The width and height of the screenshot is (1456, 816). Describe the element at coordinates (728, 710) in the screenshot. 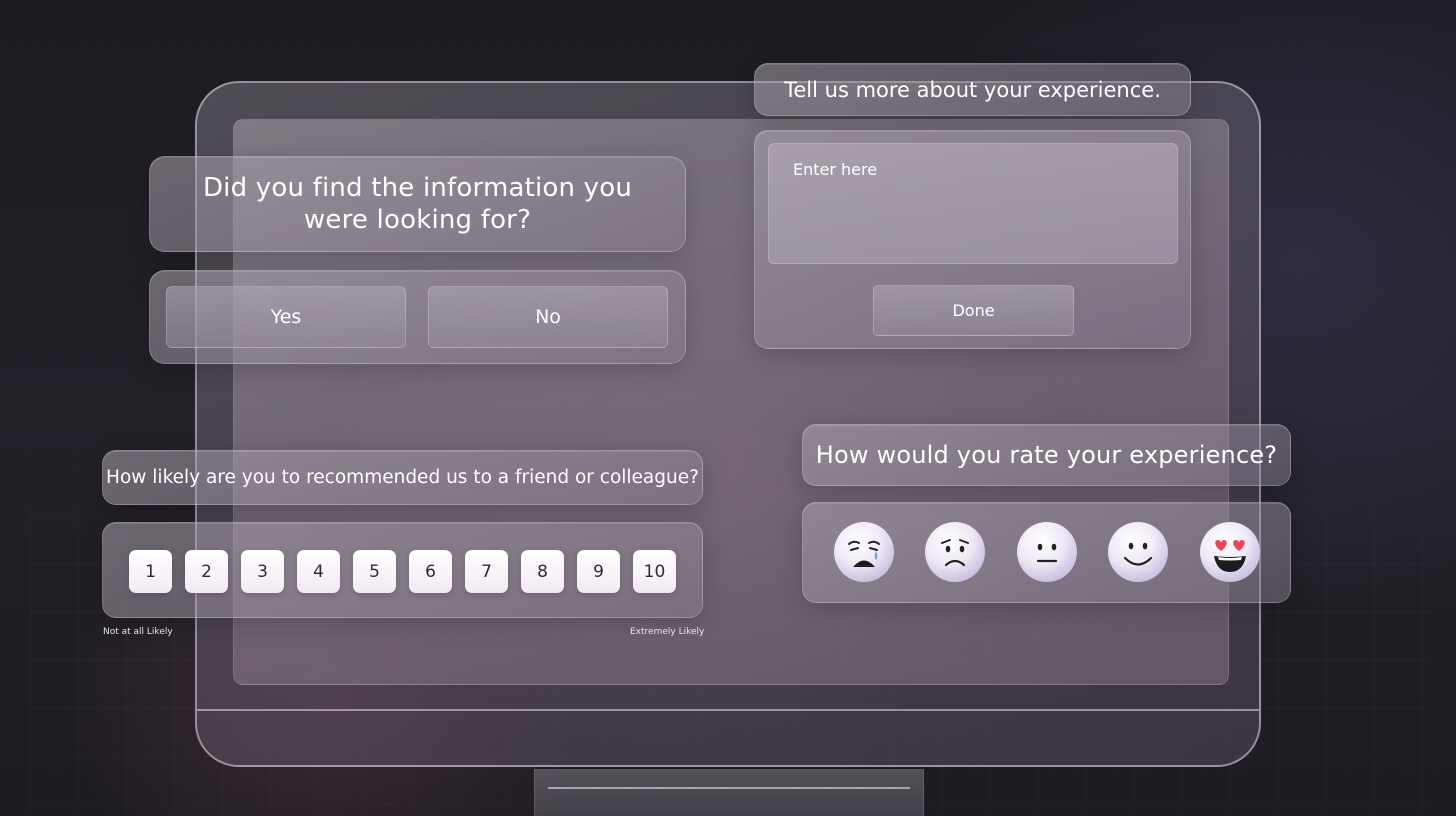

I see `monitor-chin-divider` at that location.